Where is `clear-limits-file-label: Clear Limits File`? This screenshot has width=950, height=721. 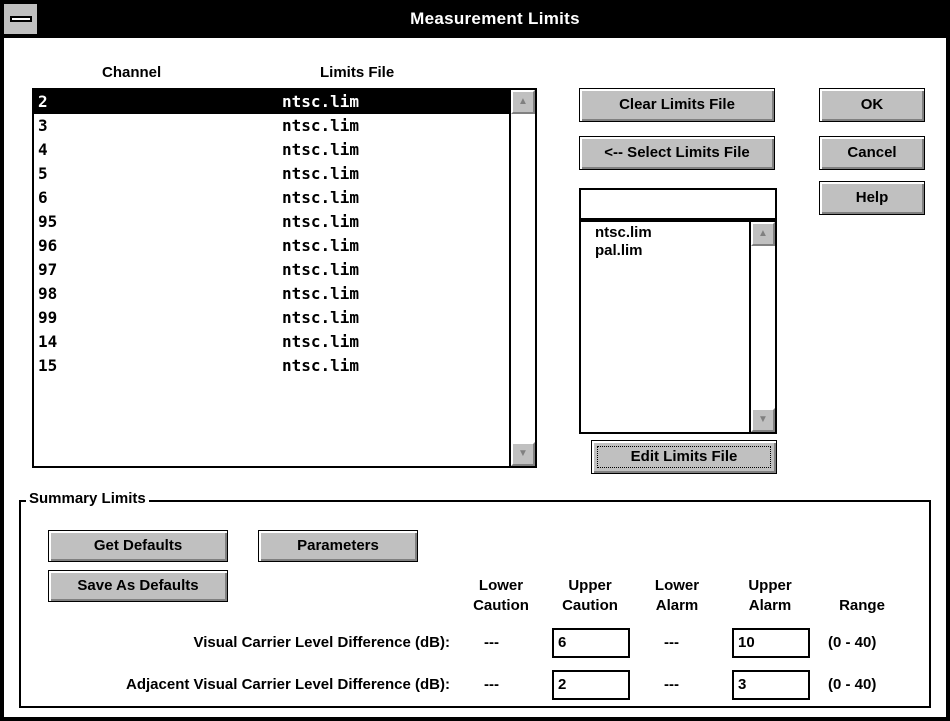
clear-limits-file-label: Clear Limits File is located at coordinates (677, 104).